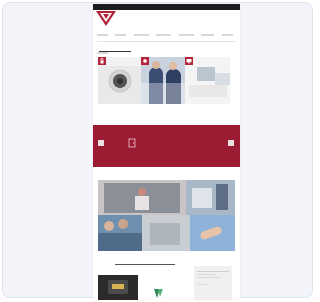  What do you see at coordinates (145, 264) in the screenshot?
I see `news-rule` at bounding box center [145, 264].